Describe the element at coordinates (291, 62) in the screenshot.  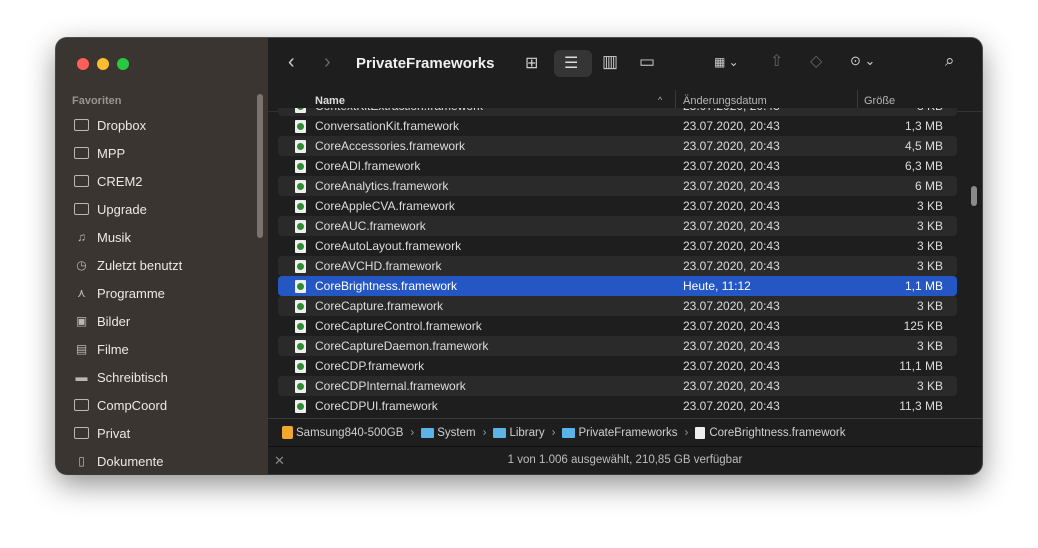
I see `back-button: ‹` at that location.